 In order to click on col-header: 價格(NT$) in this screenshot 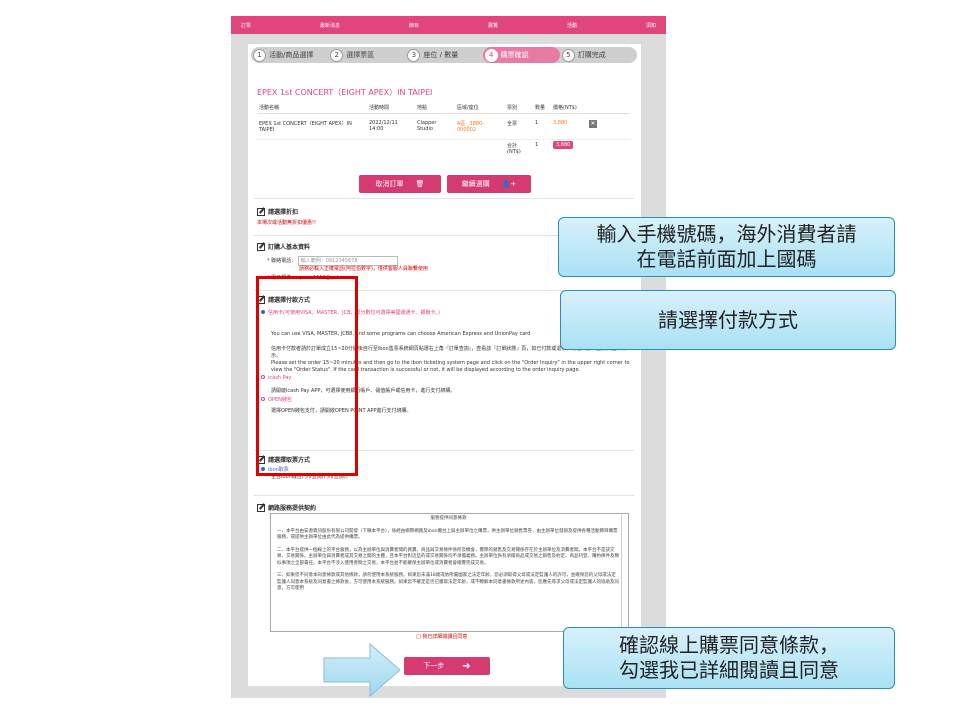, I will do `click(569, 108)`.